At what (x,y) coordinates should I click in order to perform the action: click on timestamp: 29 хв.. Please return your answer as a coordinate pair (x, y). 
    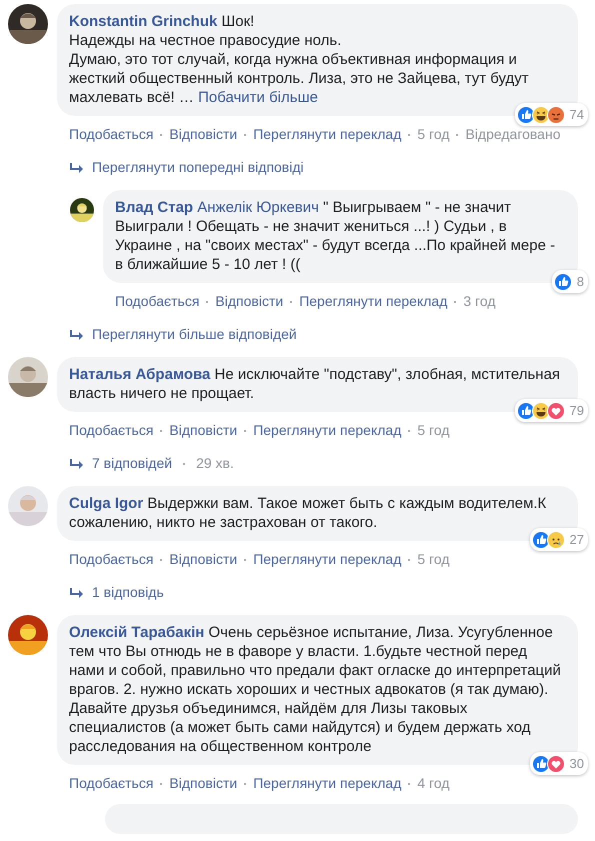
    Looking at the image, I should click on (215, 463).